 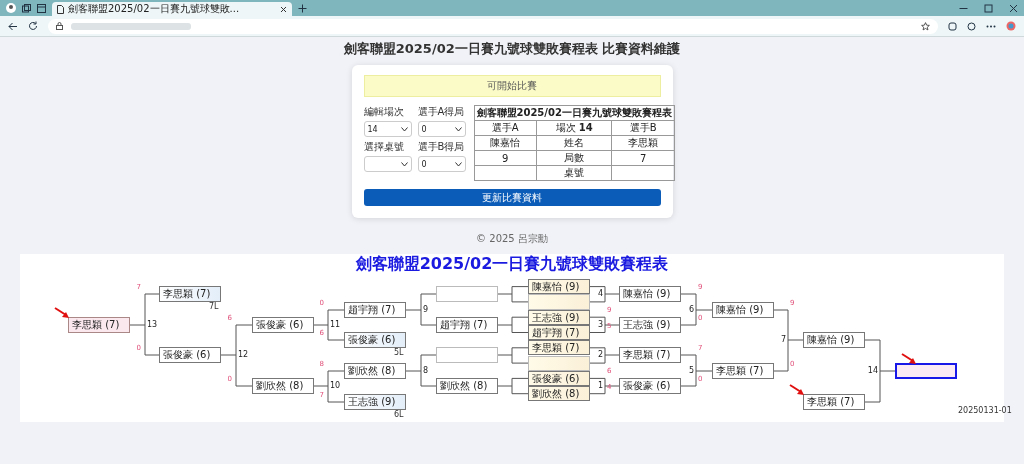 What do you see at coordinates (505, 143) in the screenshot?
I see `table-cell: 陳嘉怡` at bounding box center [505, 143].